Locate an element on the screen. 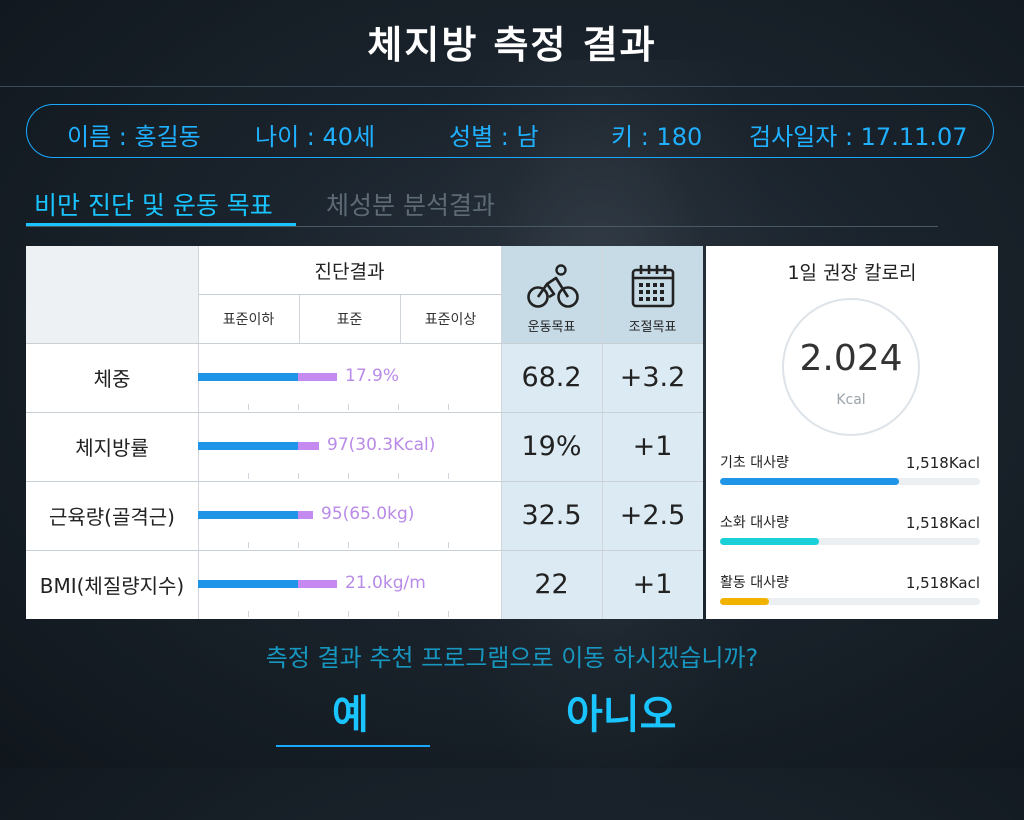  yes-button-underline is located at coordinates (353, 746).